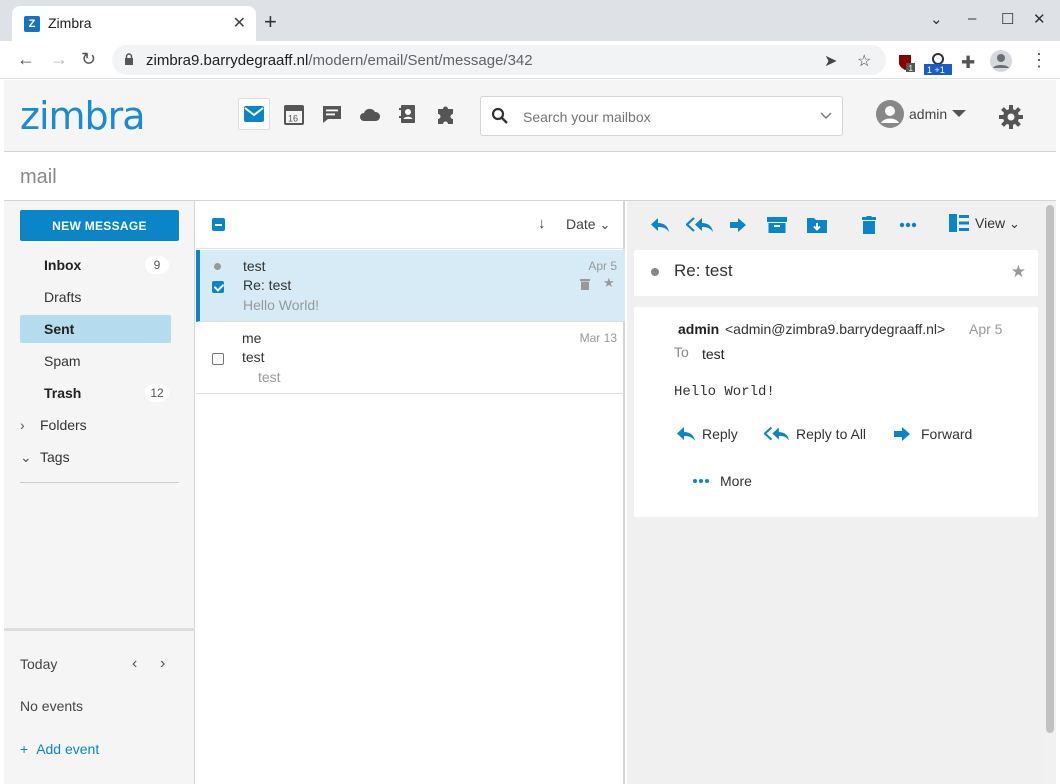 Image resolution: width=1060 pixels, height=784 pixels. Describe the element at coordinates (83, 116) in the screenshot. I see `zimbra-logo: zimbra` at that location.